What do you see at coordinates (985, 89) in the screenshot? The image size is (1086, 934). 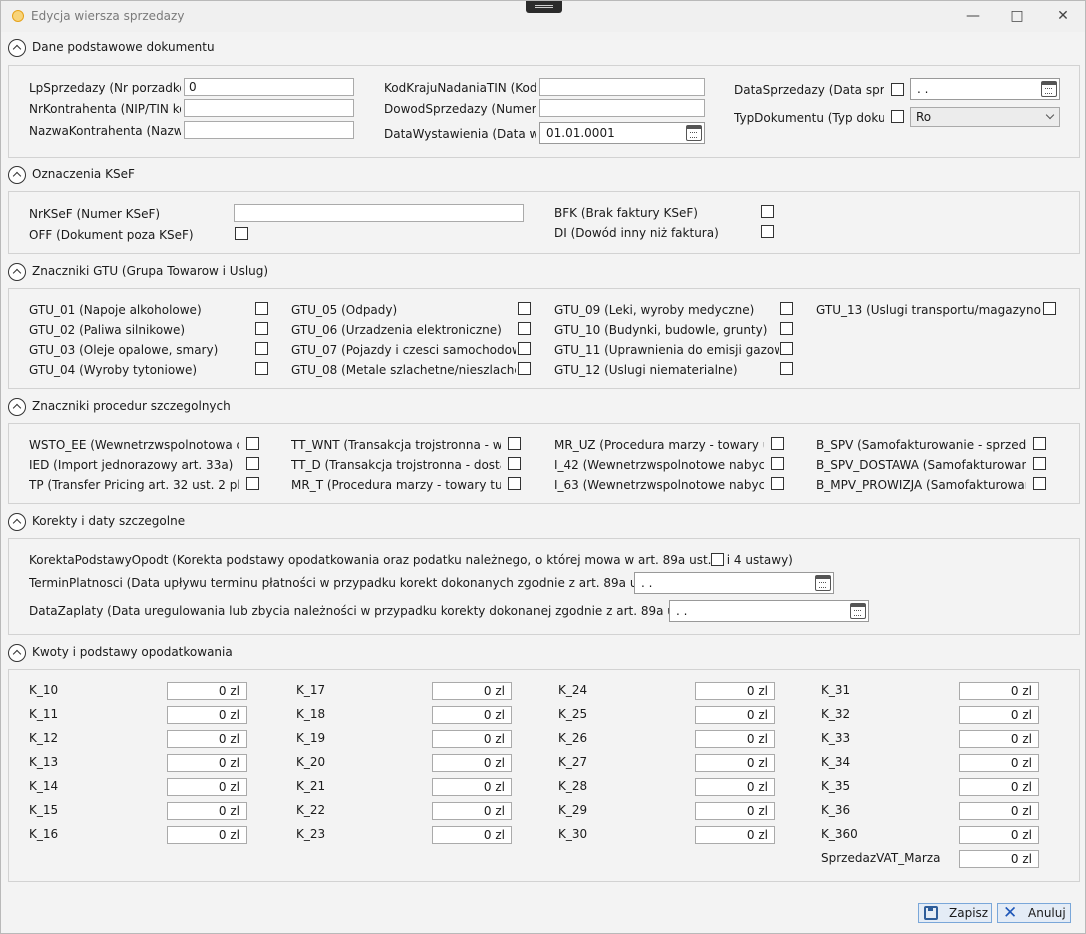 I see `datas-datepicker: . .` at bounding box center [985, 89].